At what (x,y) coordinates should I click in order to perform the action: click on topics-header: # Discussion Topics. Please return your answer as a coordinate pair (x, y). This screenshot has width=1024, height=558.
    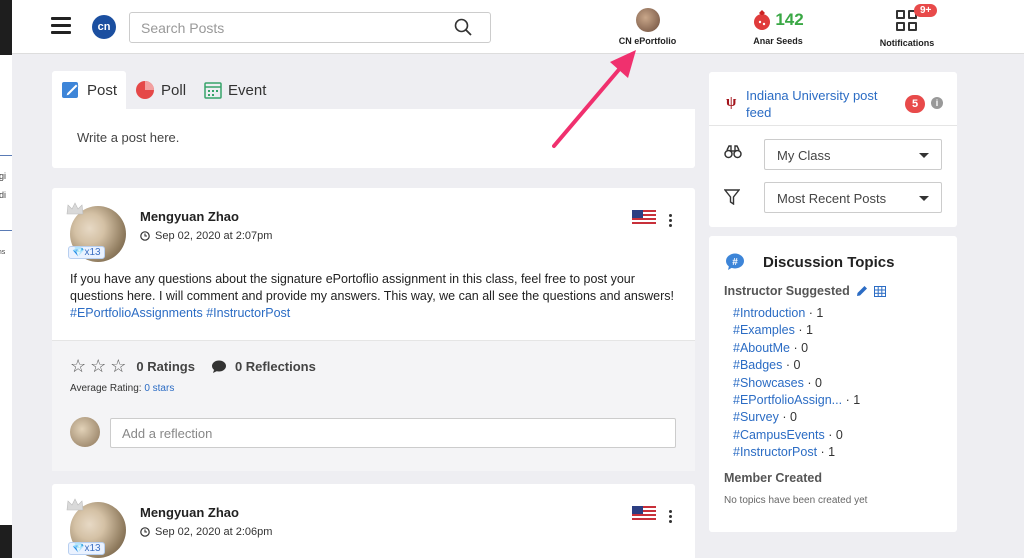
    Looking at the image, I should click on (809, 262).